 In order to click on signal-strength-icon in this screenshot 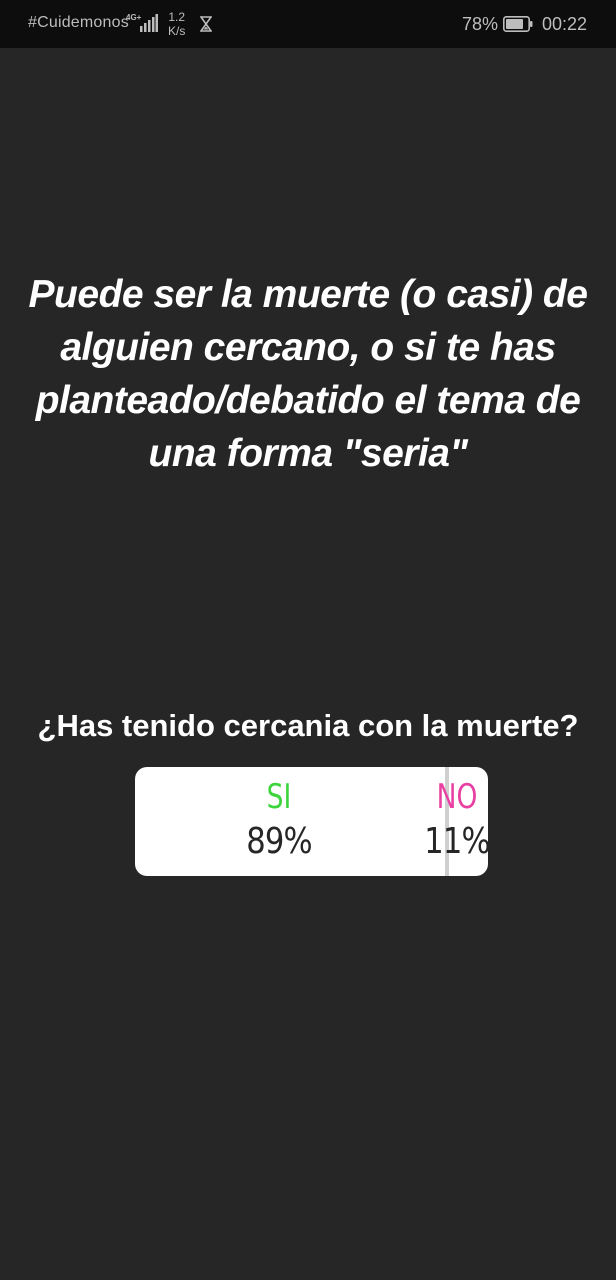, I will do `click(149, 23)`.